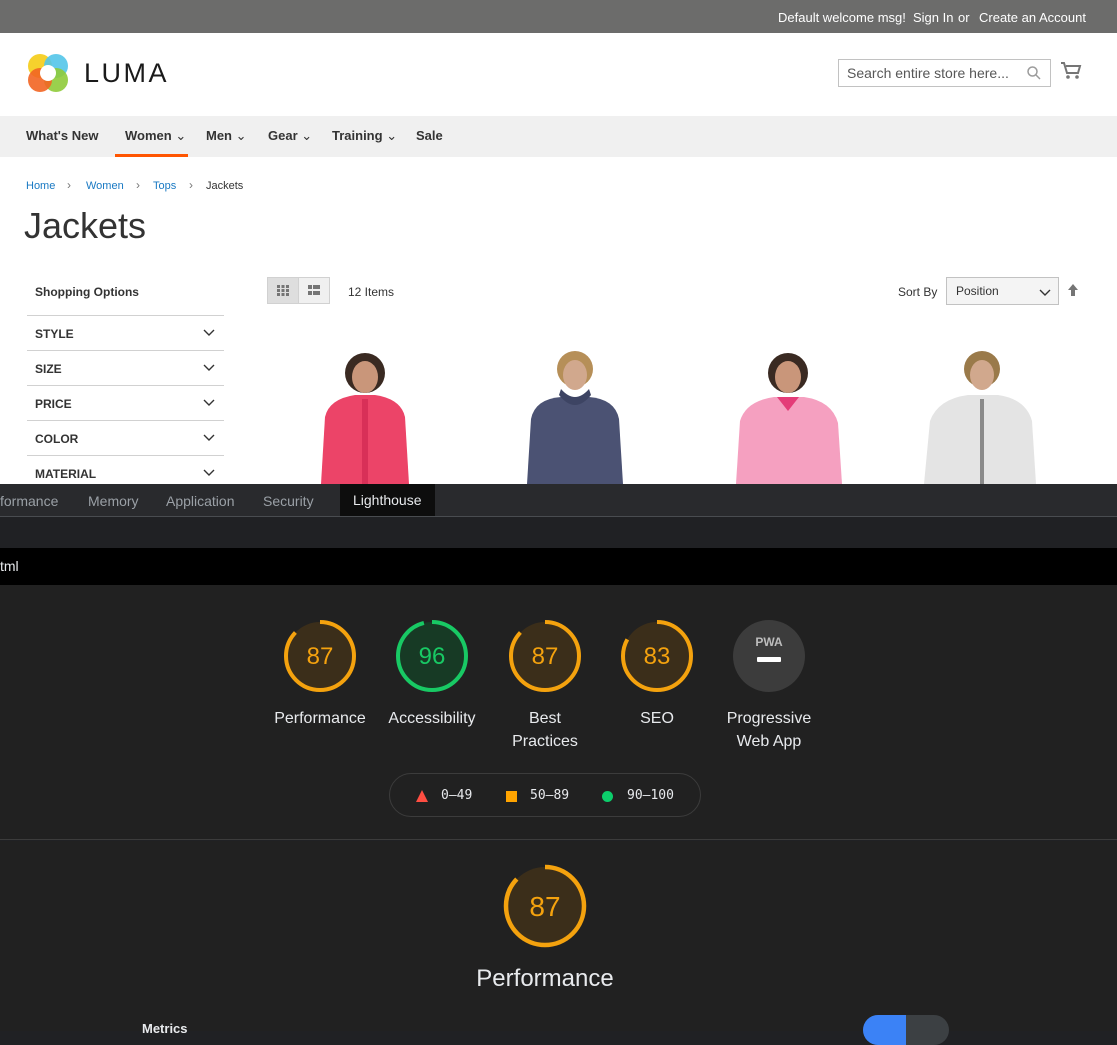 The width and height of the screenshot is (1117, 1045). Describe the element at coordinates (980, 410) in the screenshot. I see `product-image-white-jacket` at that location.